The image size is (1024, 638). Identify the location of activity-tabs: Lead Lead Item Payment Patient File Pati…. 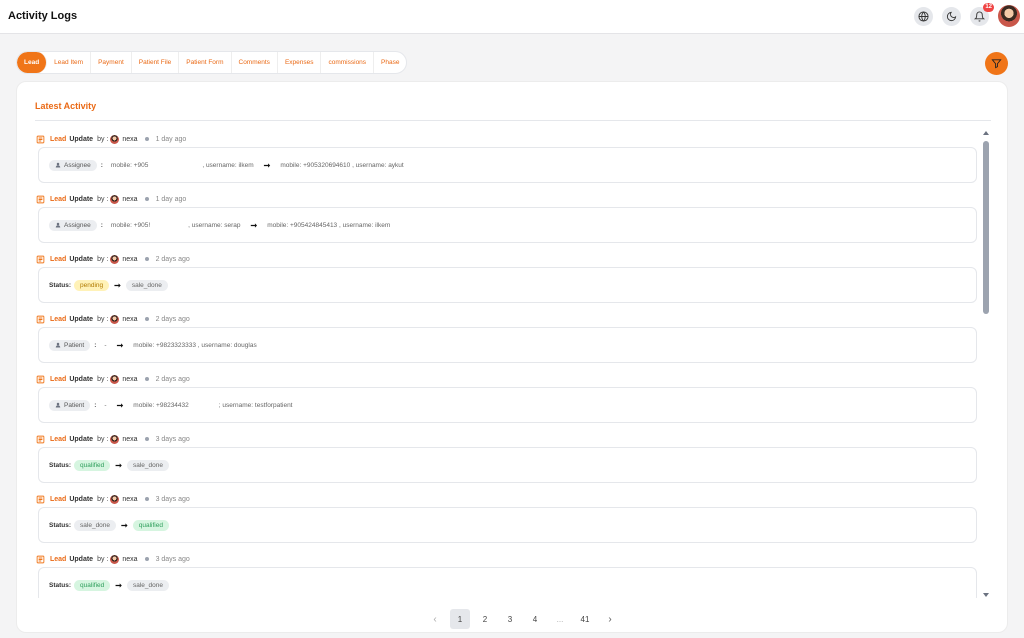
(212, 62).